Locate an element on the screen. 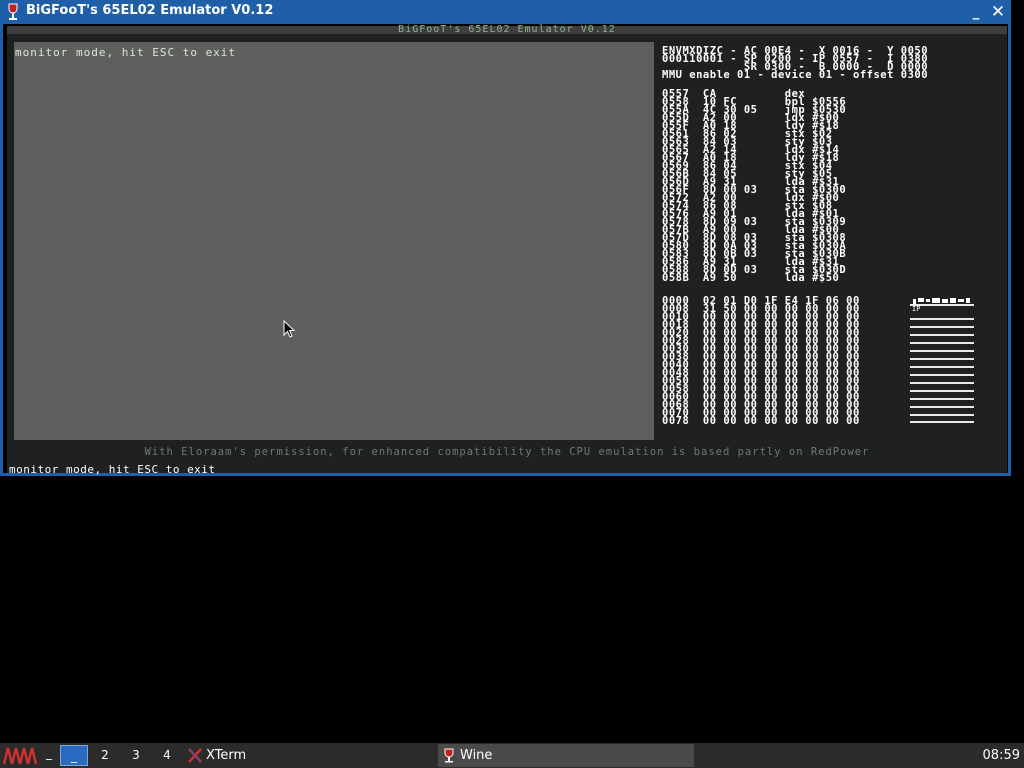  task-xterm-label: XTerm is located at coordinates (226, 755).